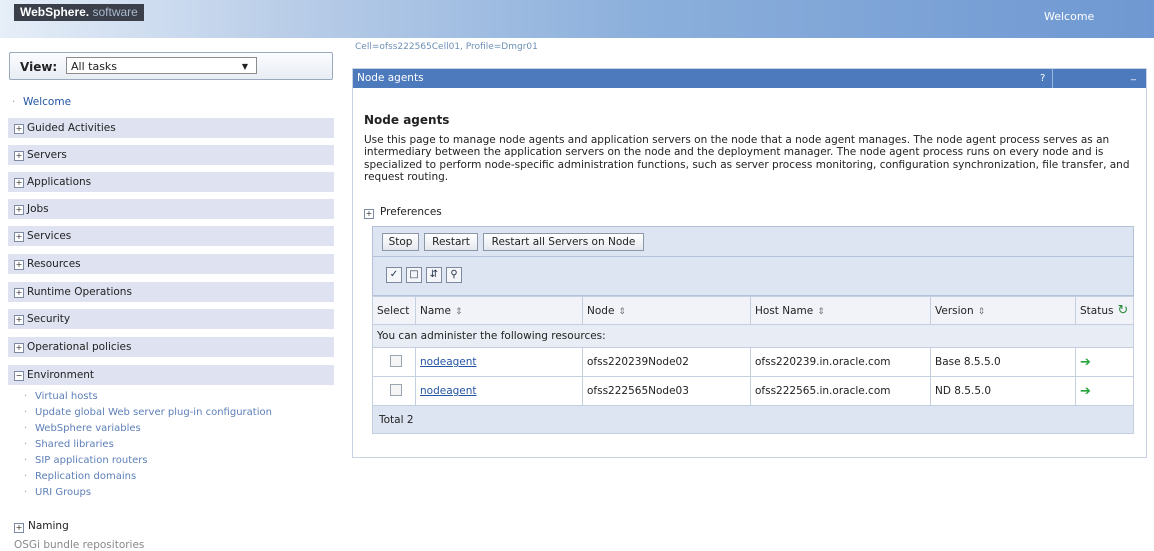  Describe the element at coordinates (171, 235) in the screenshot. I see `nav-section-services: + Services` at that location.